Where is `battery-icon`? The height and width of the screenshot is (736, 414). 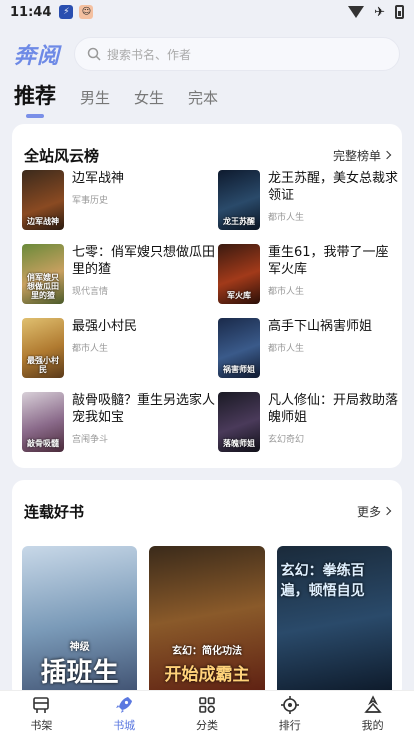 battery-icon is located at coordinates (399, 12).